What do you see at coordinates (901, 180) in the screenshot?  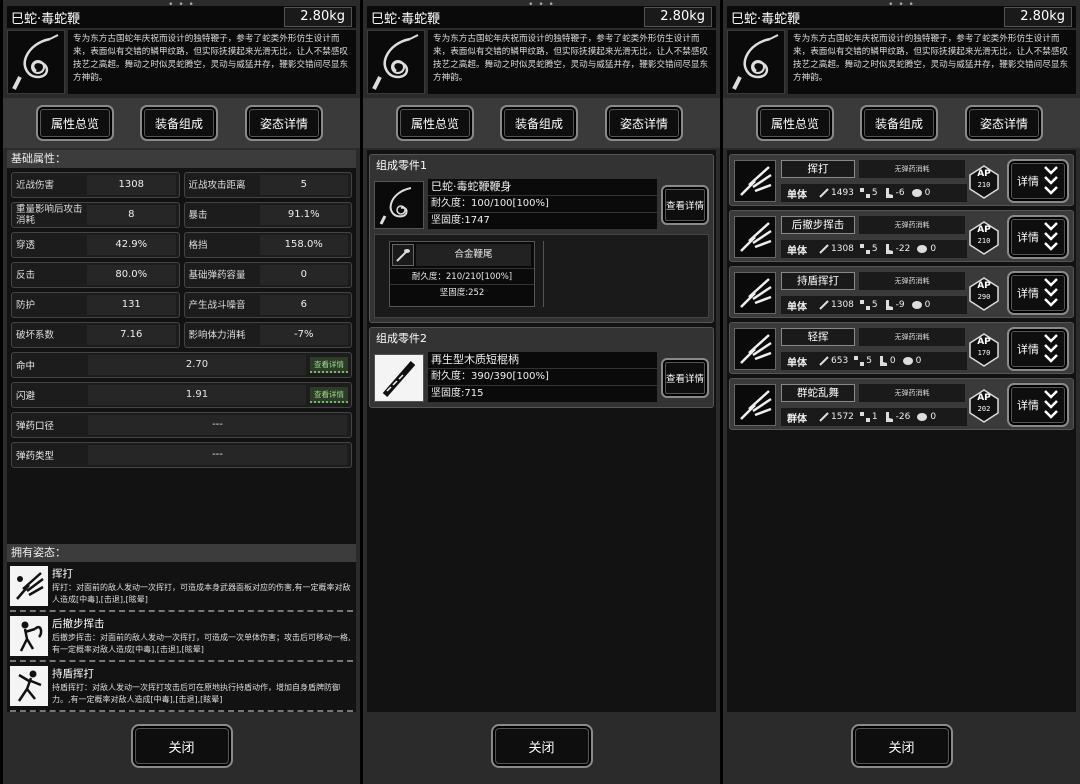 I see `skill-card: 挥打 无弹药消耗 单体 1493 5 -6 0 AP 210 详情` at bounding box center [901, 180].